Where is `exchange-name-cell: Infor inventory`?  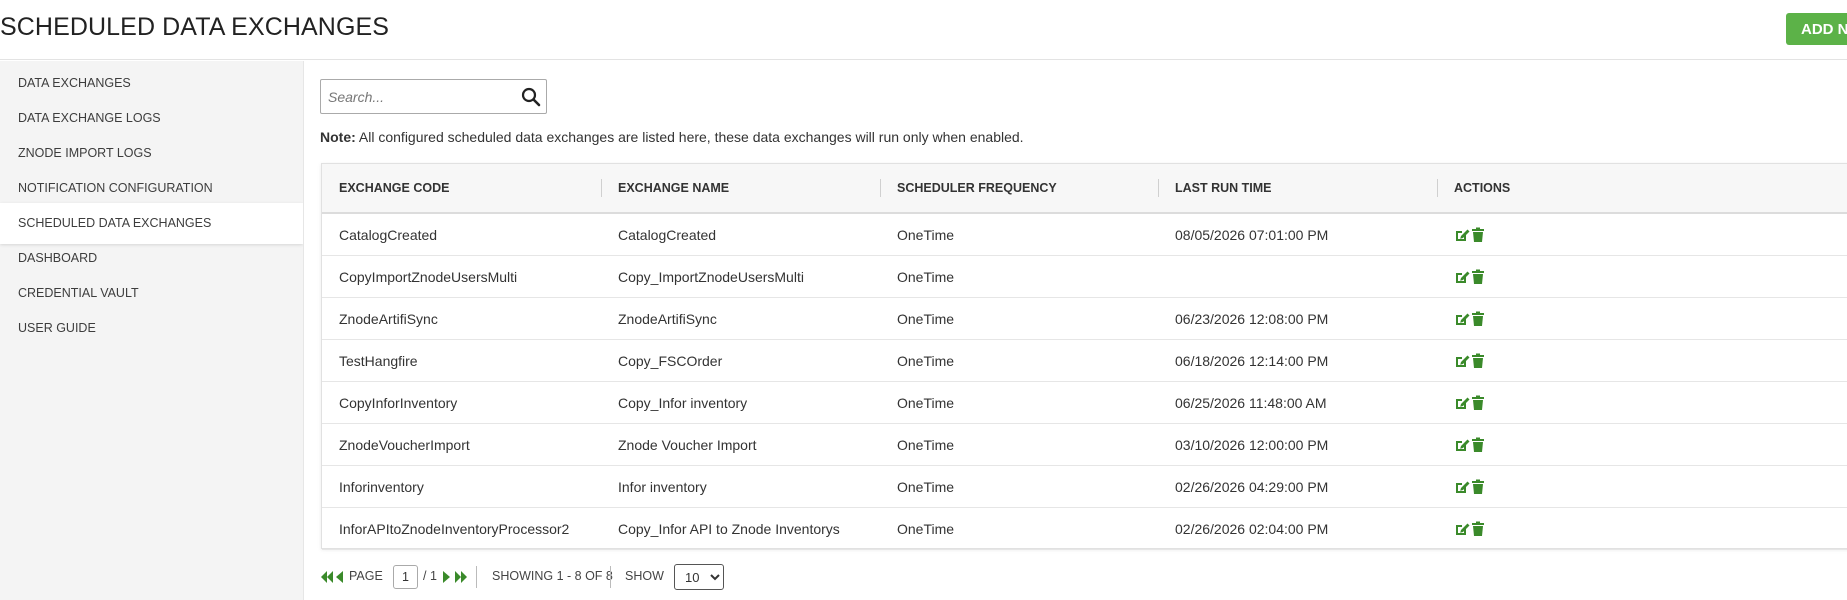 exchange-name-cell: Infor inventory is located at coordinates (662, 487).